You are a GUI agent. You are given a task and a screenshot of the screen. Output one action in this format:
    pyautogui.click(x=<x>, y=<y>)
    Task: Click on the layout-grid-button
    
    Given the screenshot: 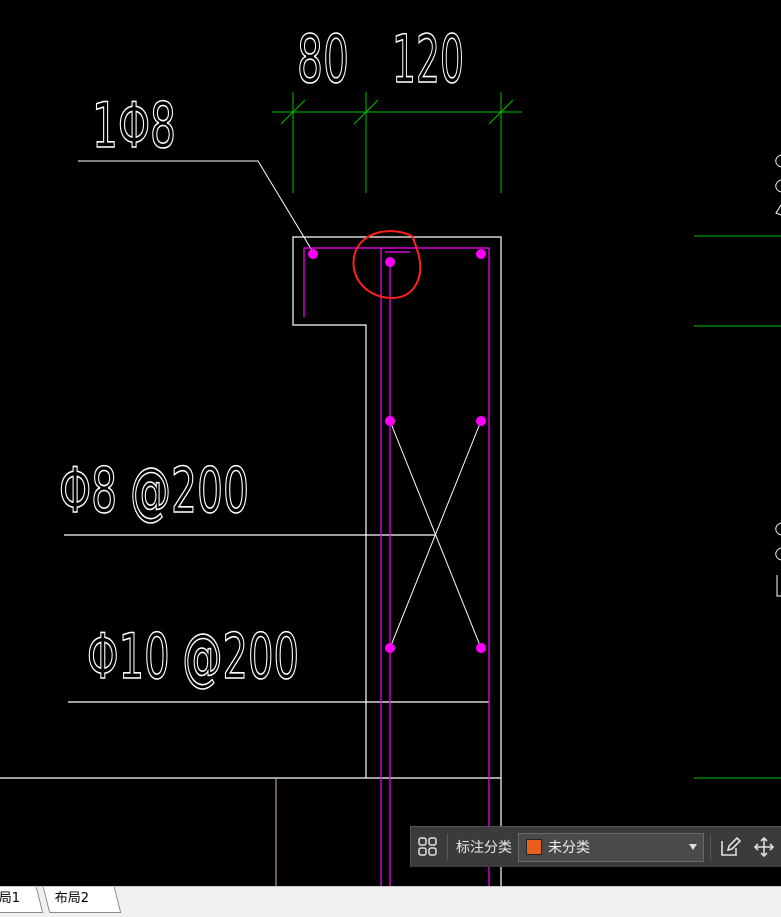 What is the action you would take?
    pyautogui.click(x=428, y=847)
    